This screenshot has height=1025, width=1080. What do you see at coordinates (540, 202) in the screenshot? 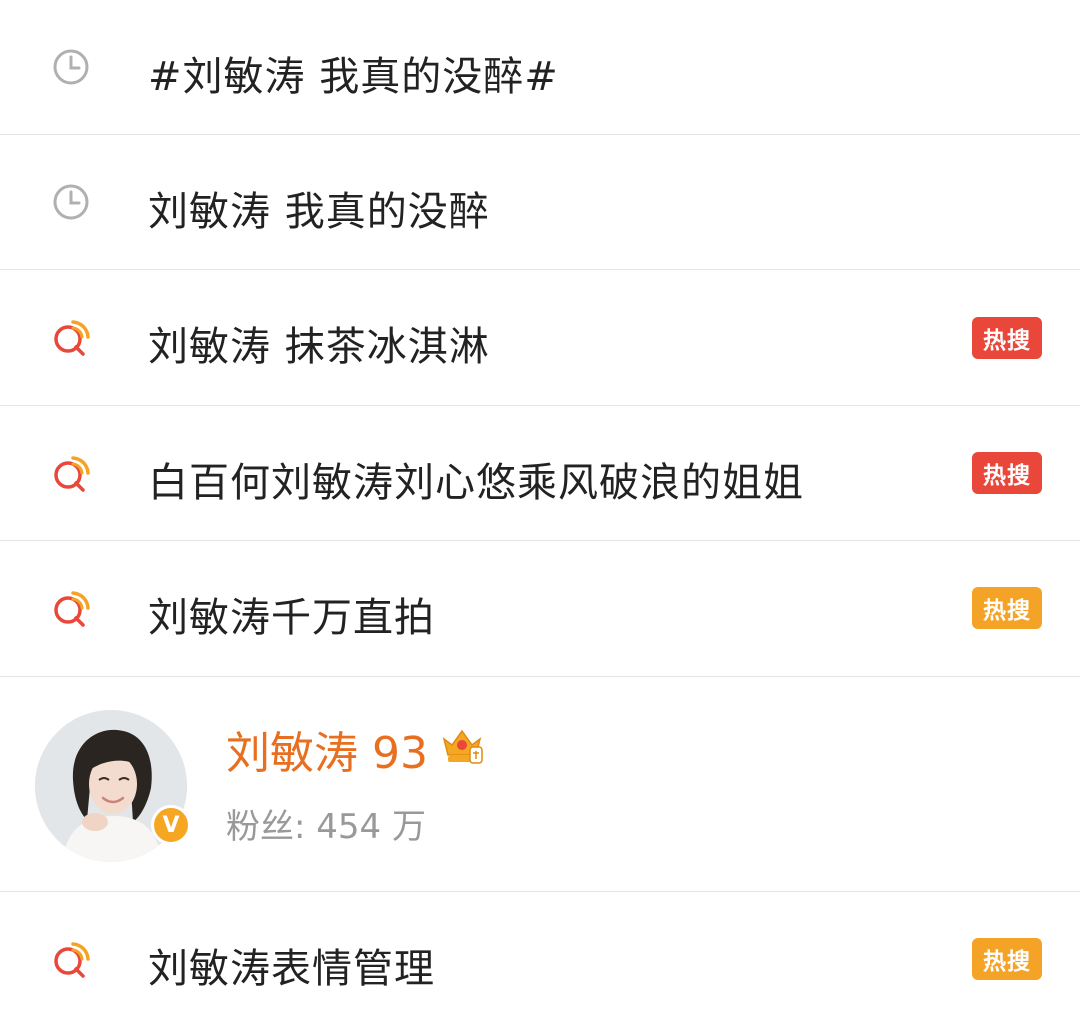
I see `history-item: 刘敏涛 我真的没醉` at bounding box center [540, 202].